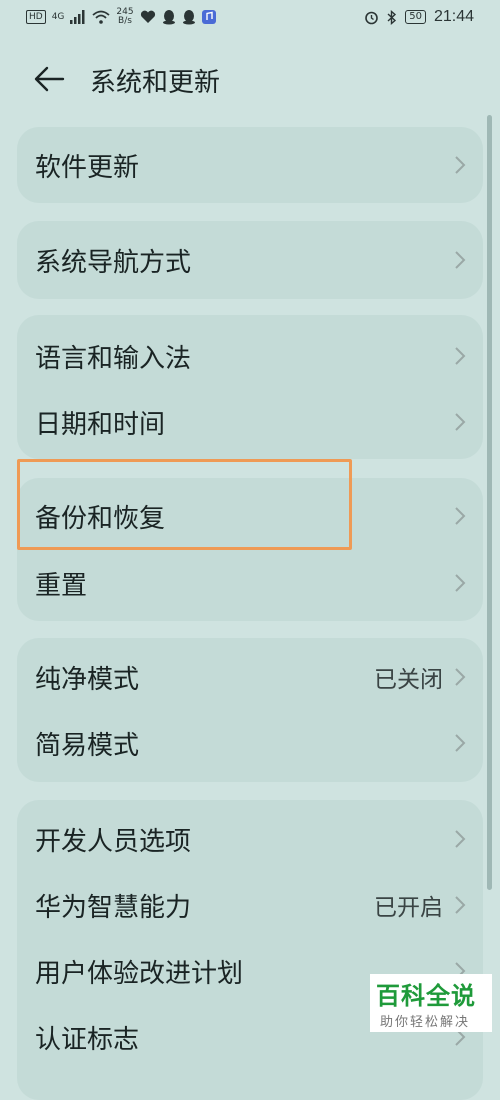 Image resolution: width=500 pixels, height=1100 pixels. What do you see at coordinates (125, 21) in the screenshot?
I see `net-speed-unit: B/s` at bounding box center [125, 21].